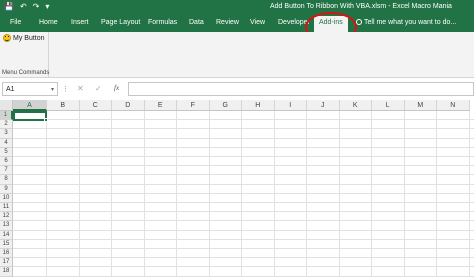 The height and width of the screenshot is (277, 474). What do you see at coordinates (47, 7) in the screenshot?
I see `customize-qat-icon: ▾` at bounding box center [47, 7].